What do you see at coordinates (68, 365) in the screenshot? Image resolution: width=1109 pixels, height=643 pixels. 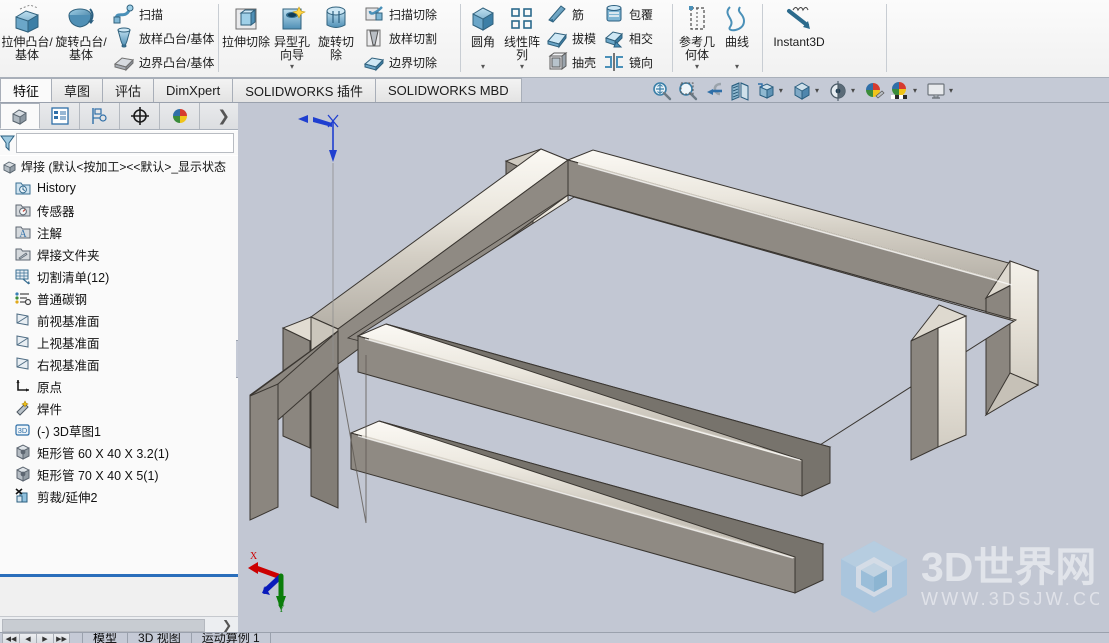 I see `tree-item-label: 右视基准面` at bounding box center [68, 365].